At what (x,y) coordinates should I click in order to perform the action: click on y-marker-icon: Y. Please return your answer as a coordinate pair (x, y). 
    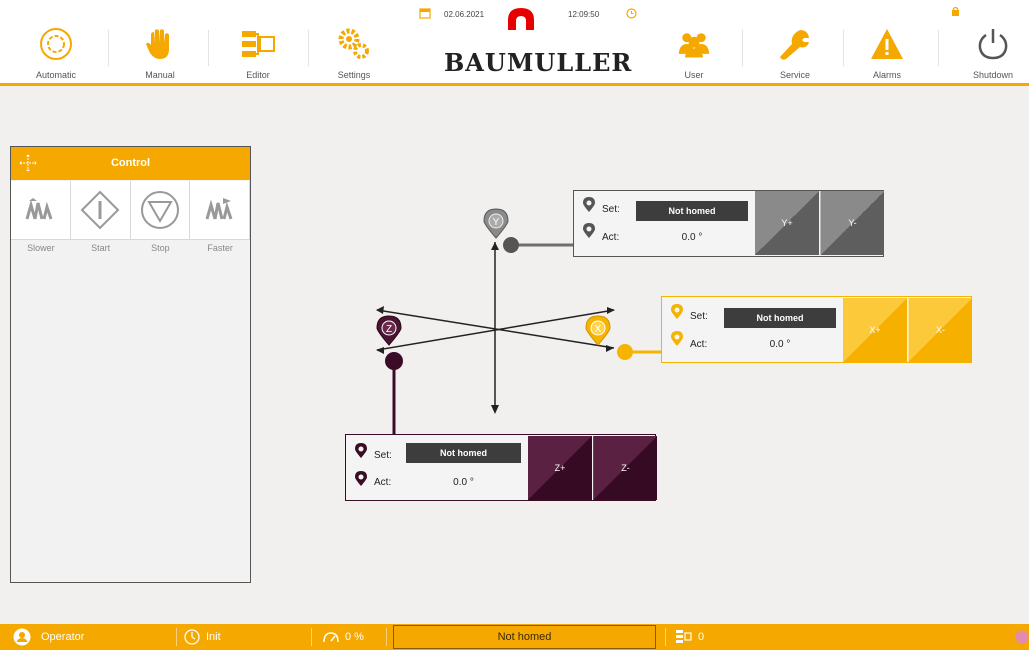
    Looking at the image, I should click on (496, 223).